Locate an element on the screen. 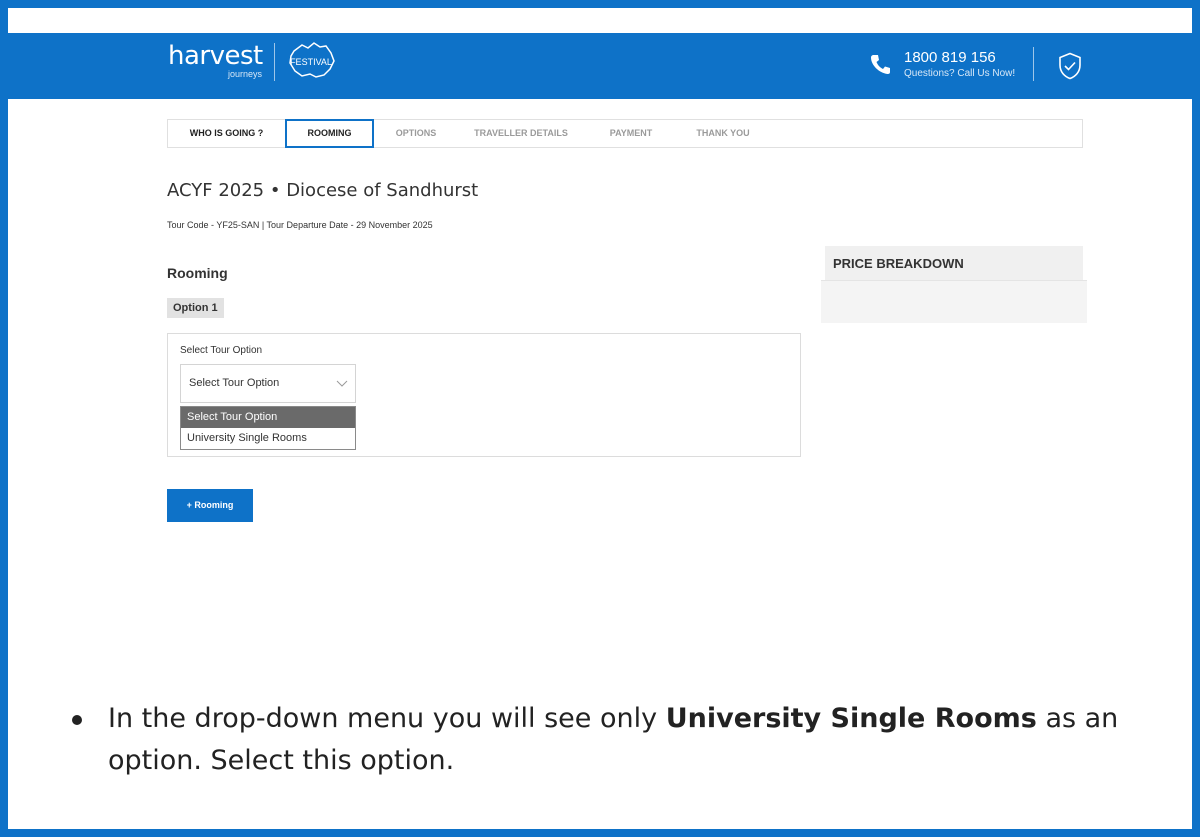  step-options: OPTIONS is located at coordinates (416, 133).